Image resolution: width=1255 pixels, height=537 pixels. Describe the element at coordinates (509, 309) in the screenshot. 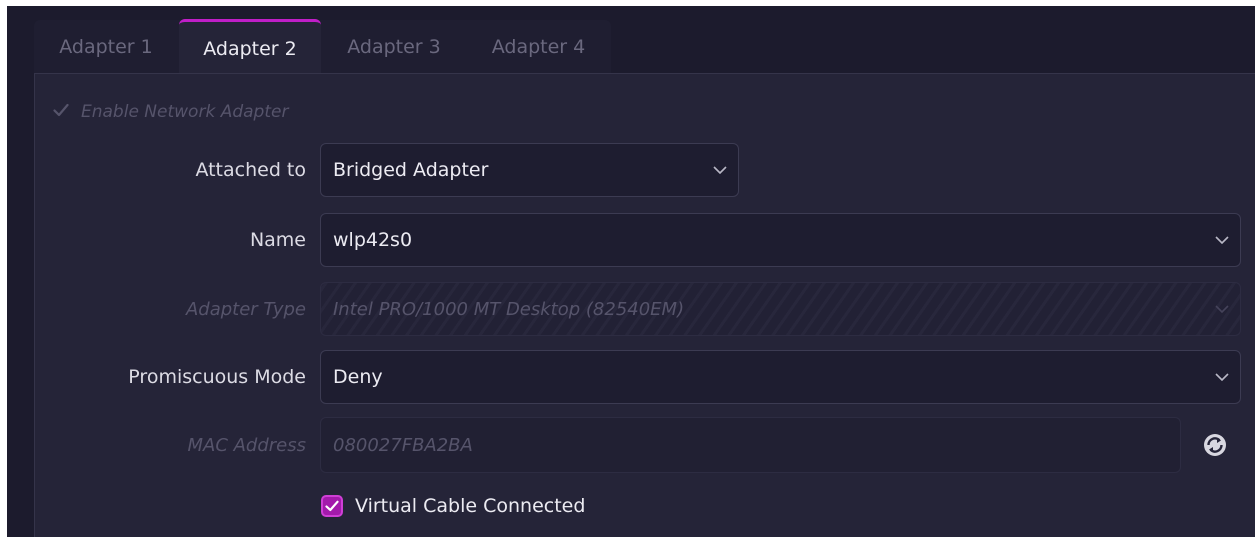

I see `adapter-type-value: Intel PRO/1000 MT Desktop (82540EM)` at that location.